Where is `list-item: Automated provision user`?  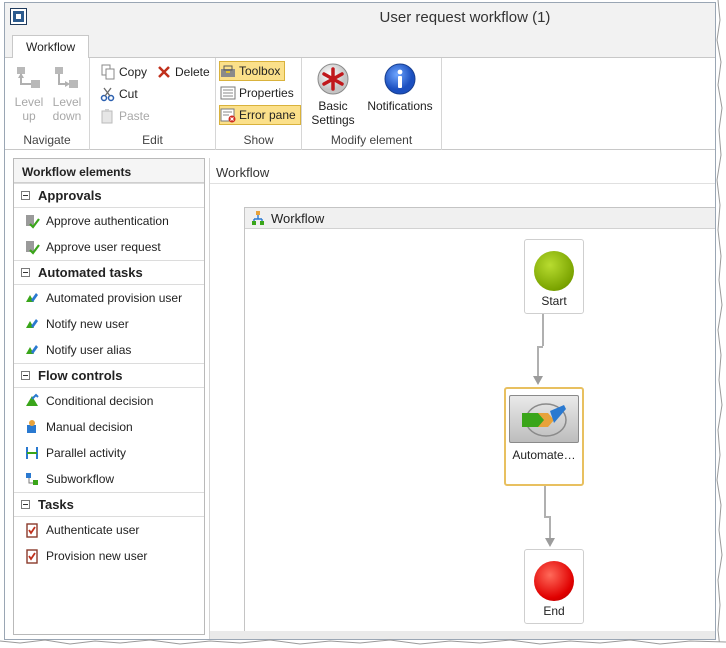 list-item: Automated provision user is located at coordinates (109, 298).